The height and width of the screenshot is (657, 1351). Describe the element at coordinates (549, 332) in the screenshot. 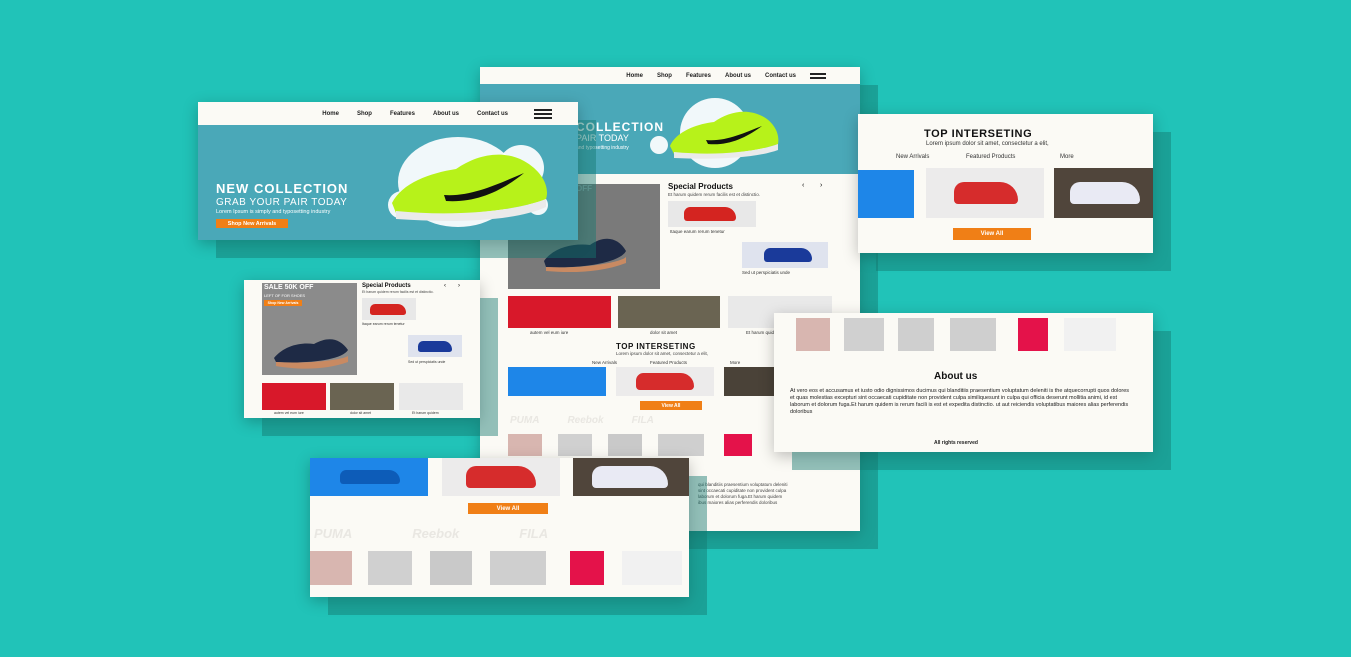

I see `row-label-1: autem vel eum iure` at that location.